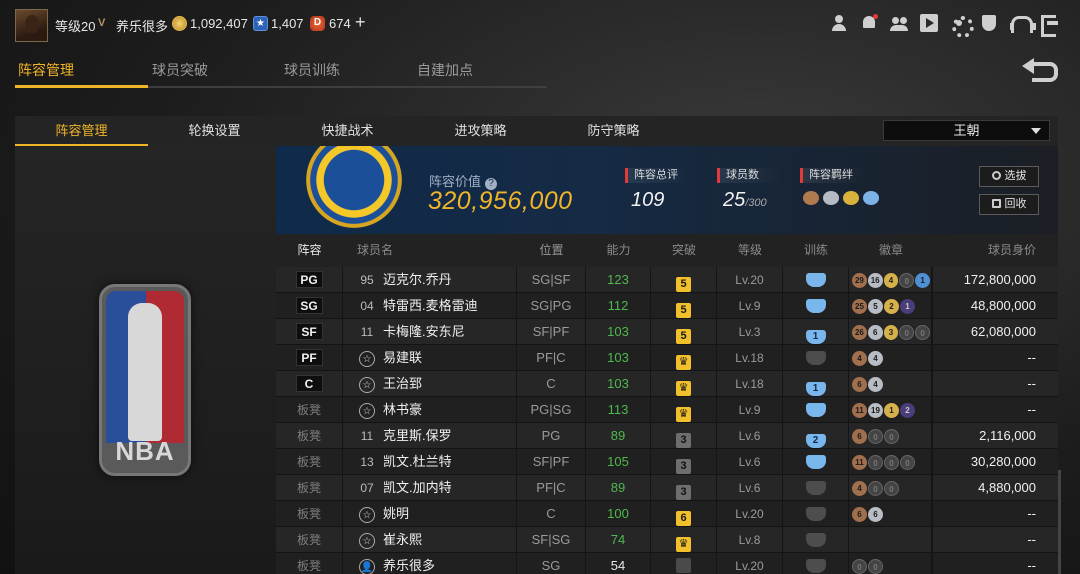 The image size is (1080, 574). I want to click on add-currency-button: +, so click(360, 22).